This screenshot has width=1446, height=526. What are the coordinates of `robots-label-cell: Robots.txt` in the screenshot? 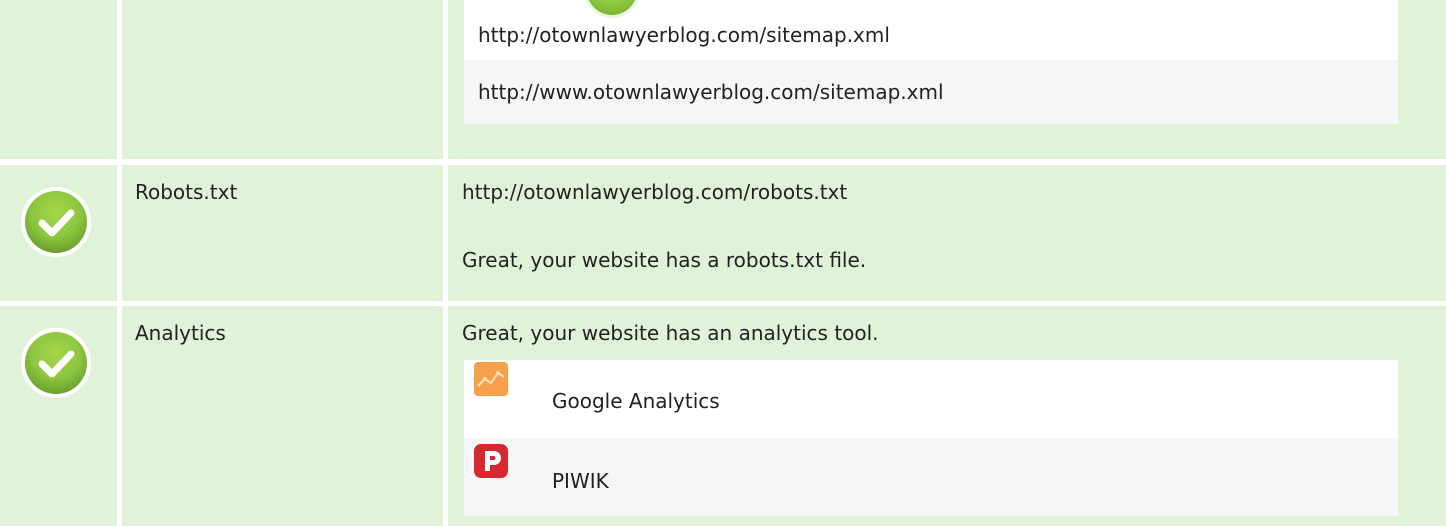 It's located at (282, 233).